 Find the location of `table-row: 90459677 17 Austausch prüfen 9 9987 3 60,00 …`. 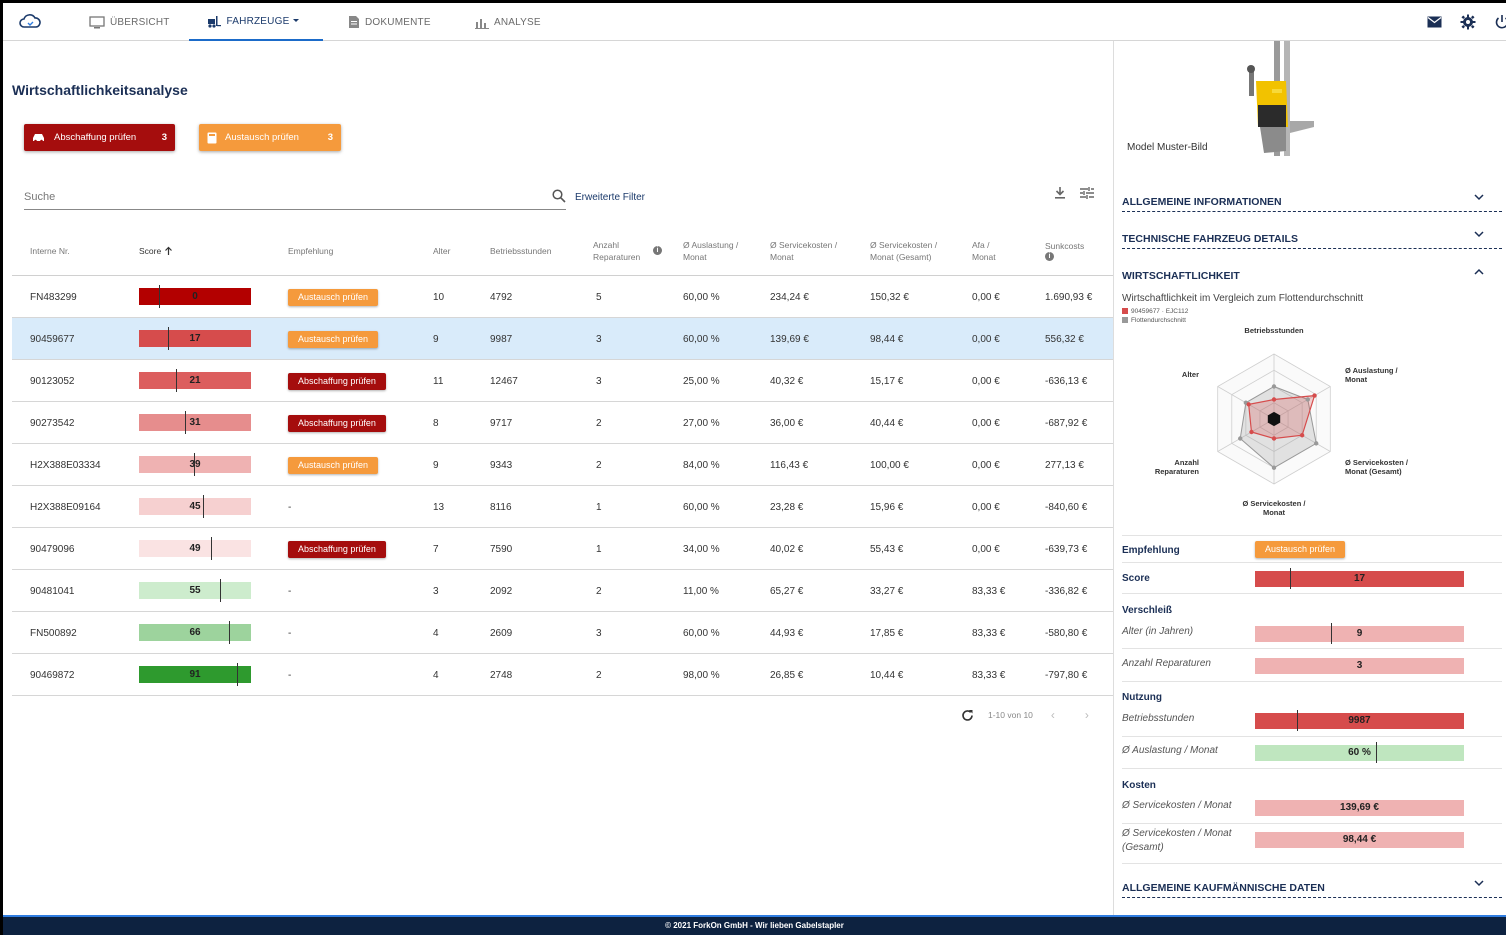

table-row: 90459677 17 Austausch prüfen 9 9987 3 60,00 … is located at coordinates (563, 339).